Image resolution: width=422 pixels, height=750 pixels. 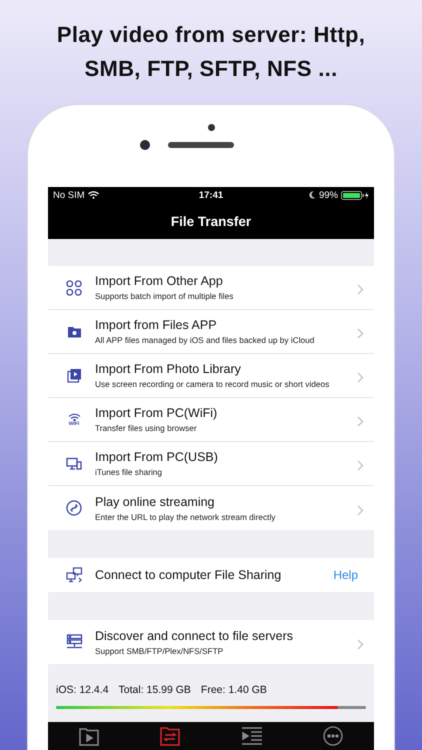 What do you see at coordinates (154, 690) in the screenshot?
I see `total-storage: Total: 15.99 GB` at bounding box center [154, 690].